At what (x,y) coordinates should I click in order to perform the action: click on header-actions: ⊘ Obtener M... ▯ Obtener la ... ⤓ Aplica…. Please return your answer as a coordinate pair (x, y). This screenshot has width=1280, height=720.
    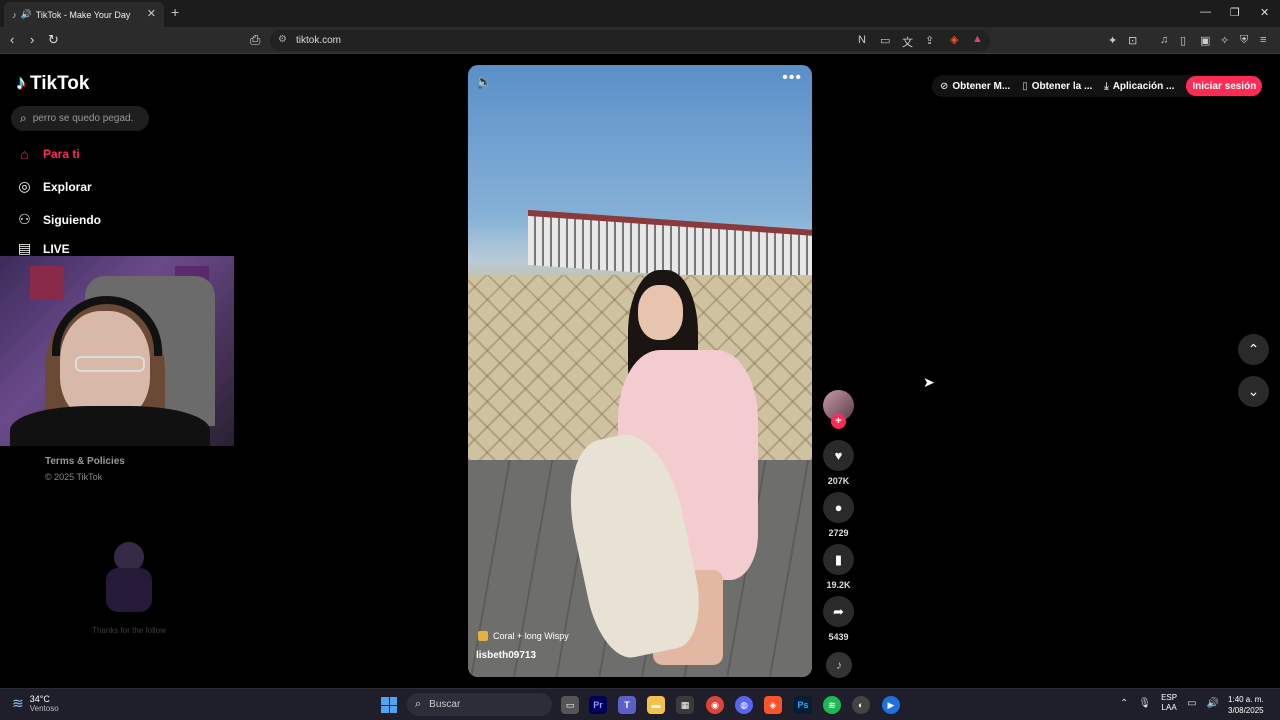
    Looking at the image, I should click on (1097, 86).